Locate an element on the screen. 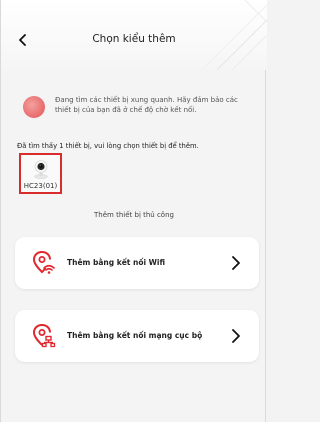 The width and height of the screenshot is (320, 422). add-via-lan-button: Thêm bằng kết nối mạng cục bộ is located at coordinates (137, 336).